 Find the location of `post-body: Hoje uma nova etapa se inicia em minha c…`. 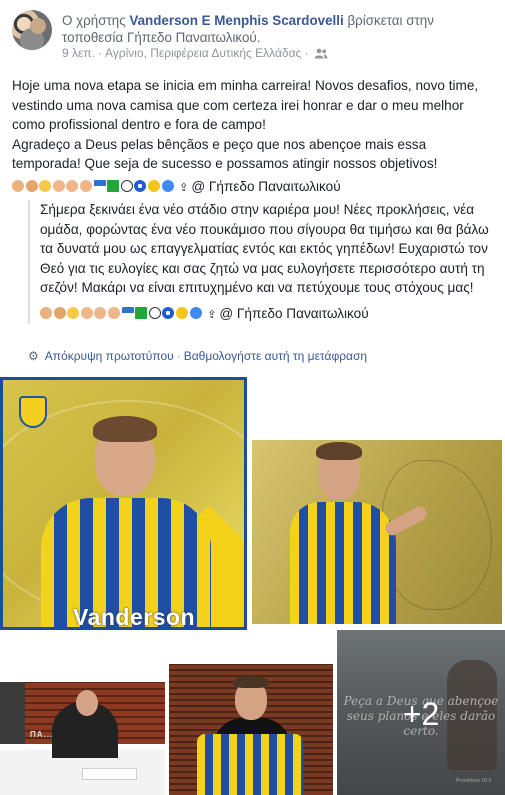

post-body: Hoje uma nova etapa se inicia em minha c… is located at coordinates (254, 125).